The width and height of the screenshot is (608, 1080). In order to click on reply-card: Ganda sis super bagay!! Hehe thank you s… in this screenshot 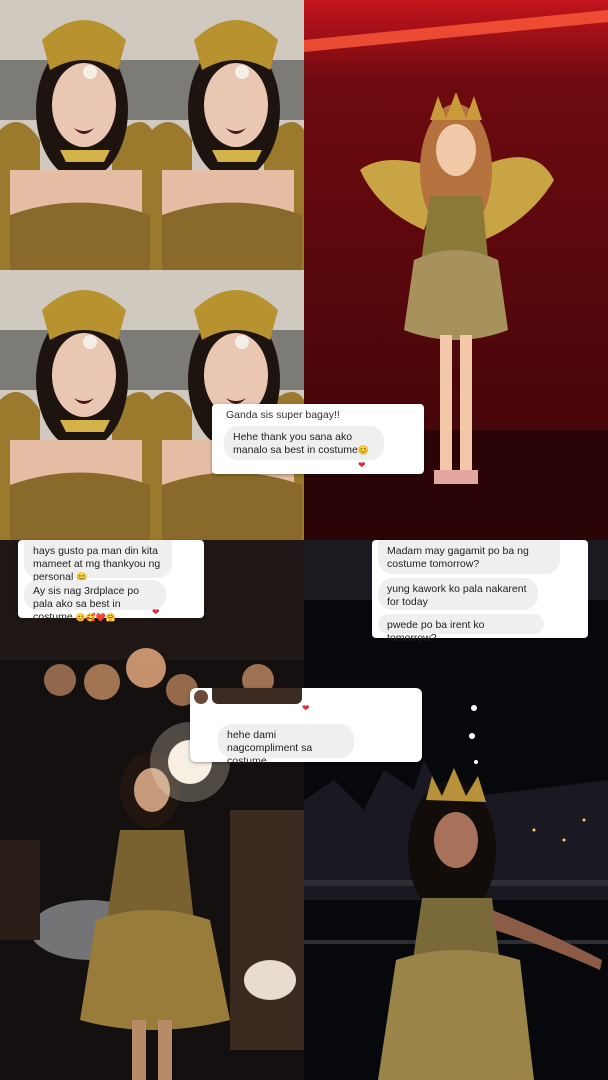, I will do `click(318, 439)`.